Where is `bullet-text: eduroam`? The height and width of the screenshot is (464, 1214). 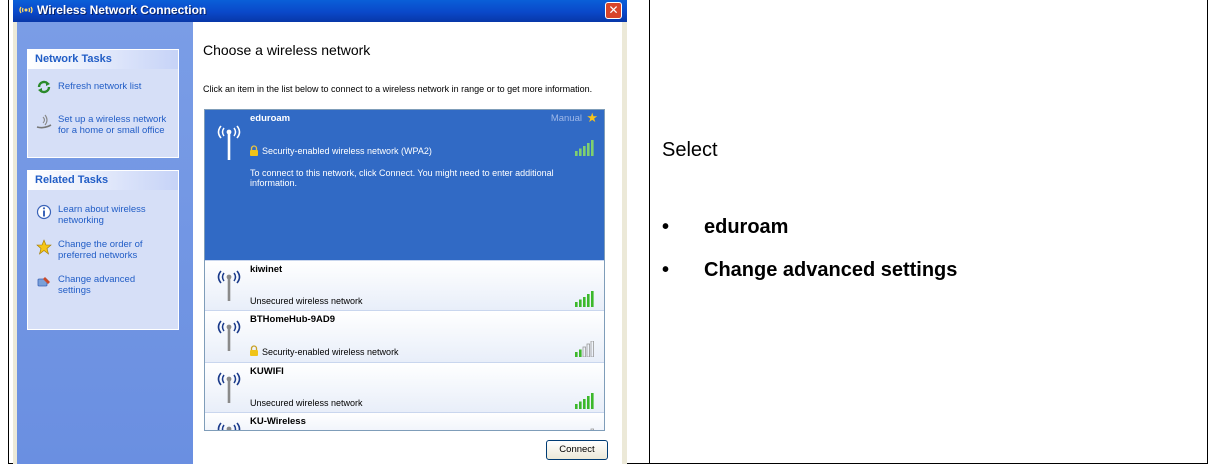
bullet-text: eduroam is located at coordinates (746, 227).